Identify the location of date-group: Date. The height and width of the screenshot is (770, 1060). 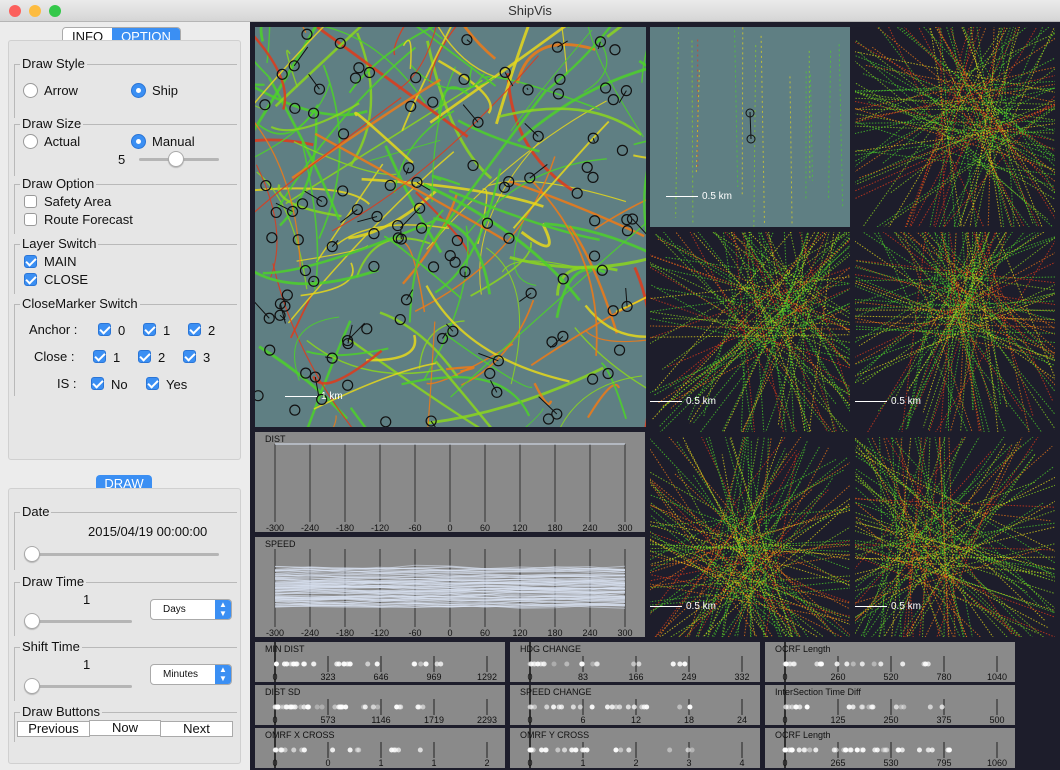
(125, 537).